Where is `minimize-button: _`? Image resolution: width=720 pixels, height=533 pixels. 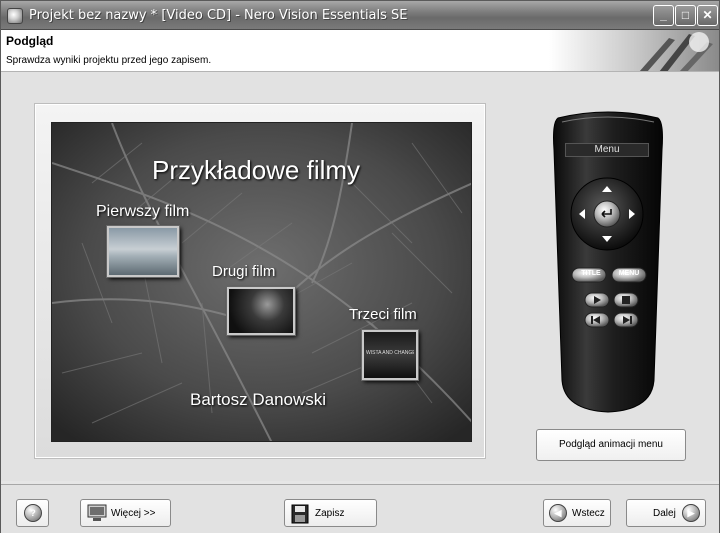
minimize-button: _ is located at coordinates (663, 15).